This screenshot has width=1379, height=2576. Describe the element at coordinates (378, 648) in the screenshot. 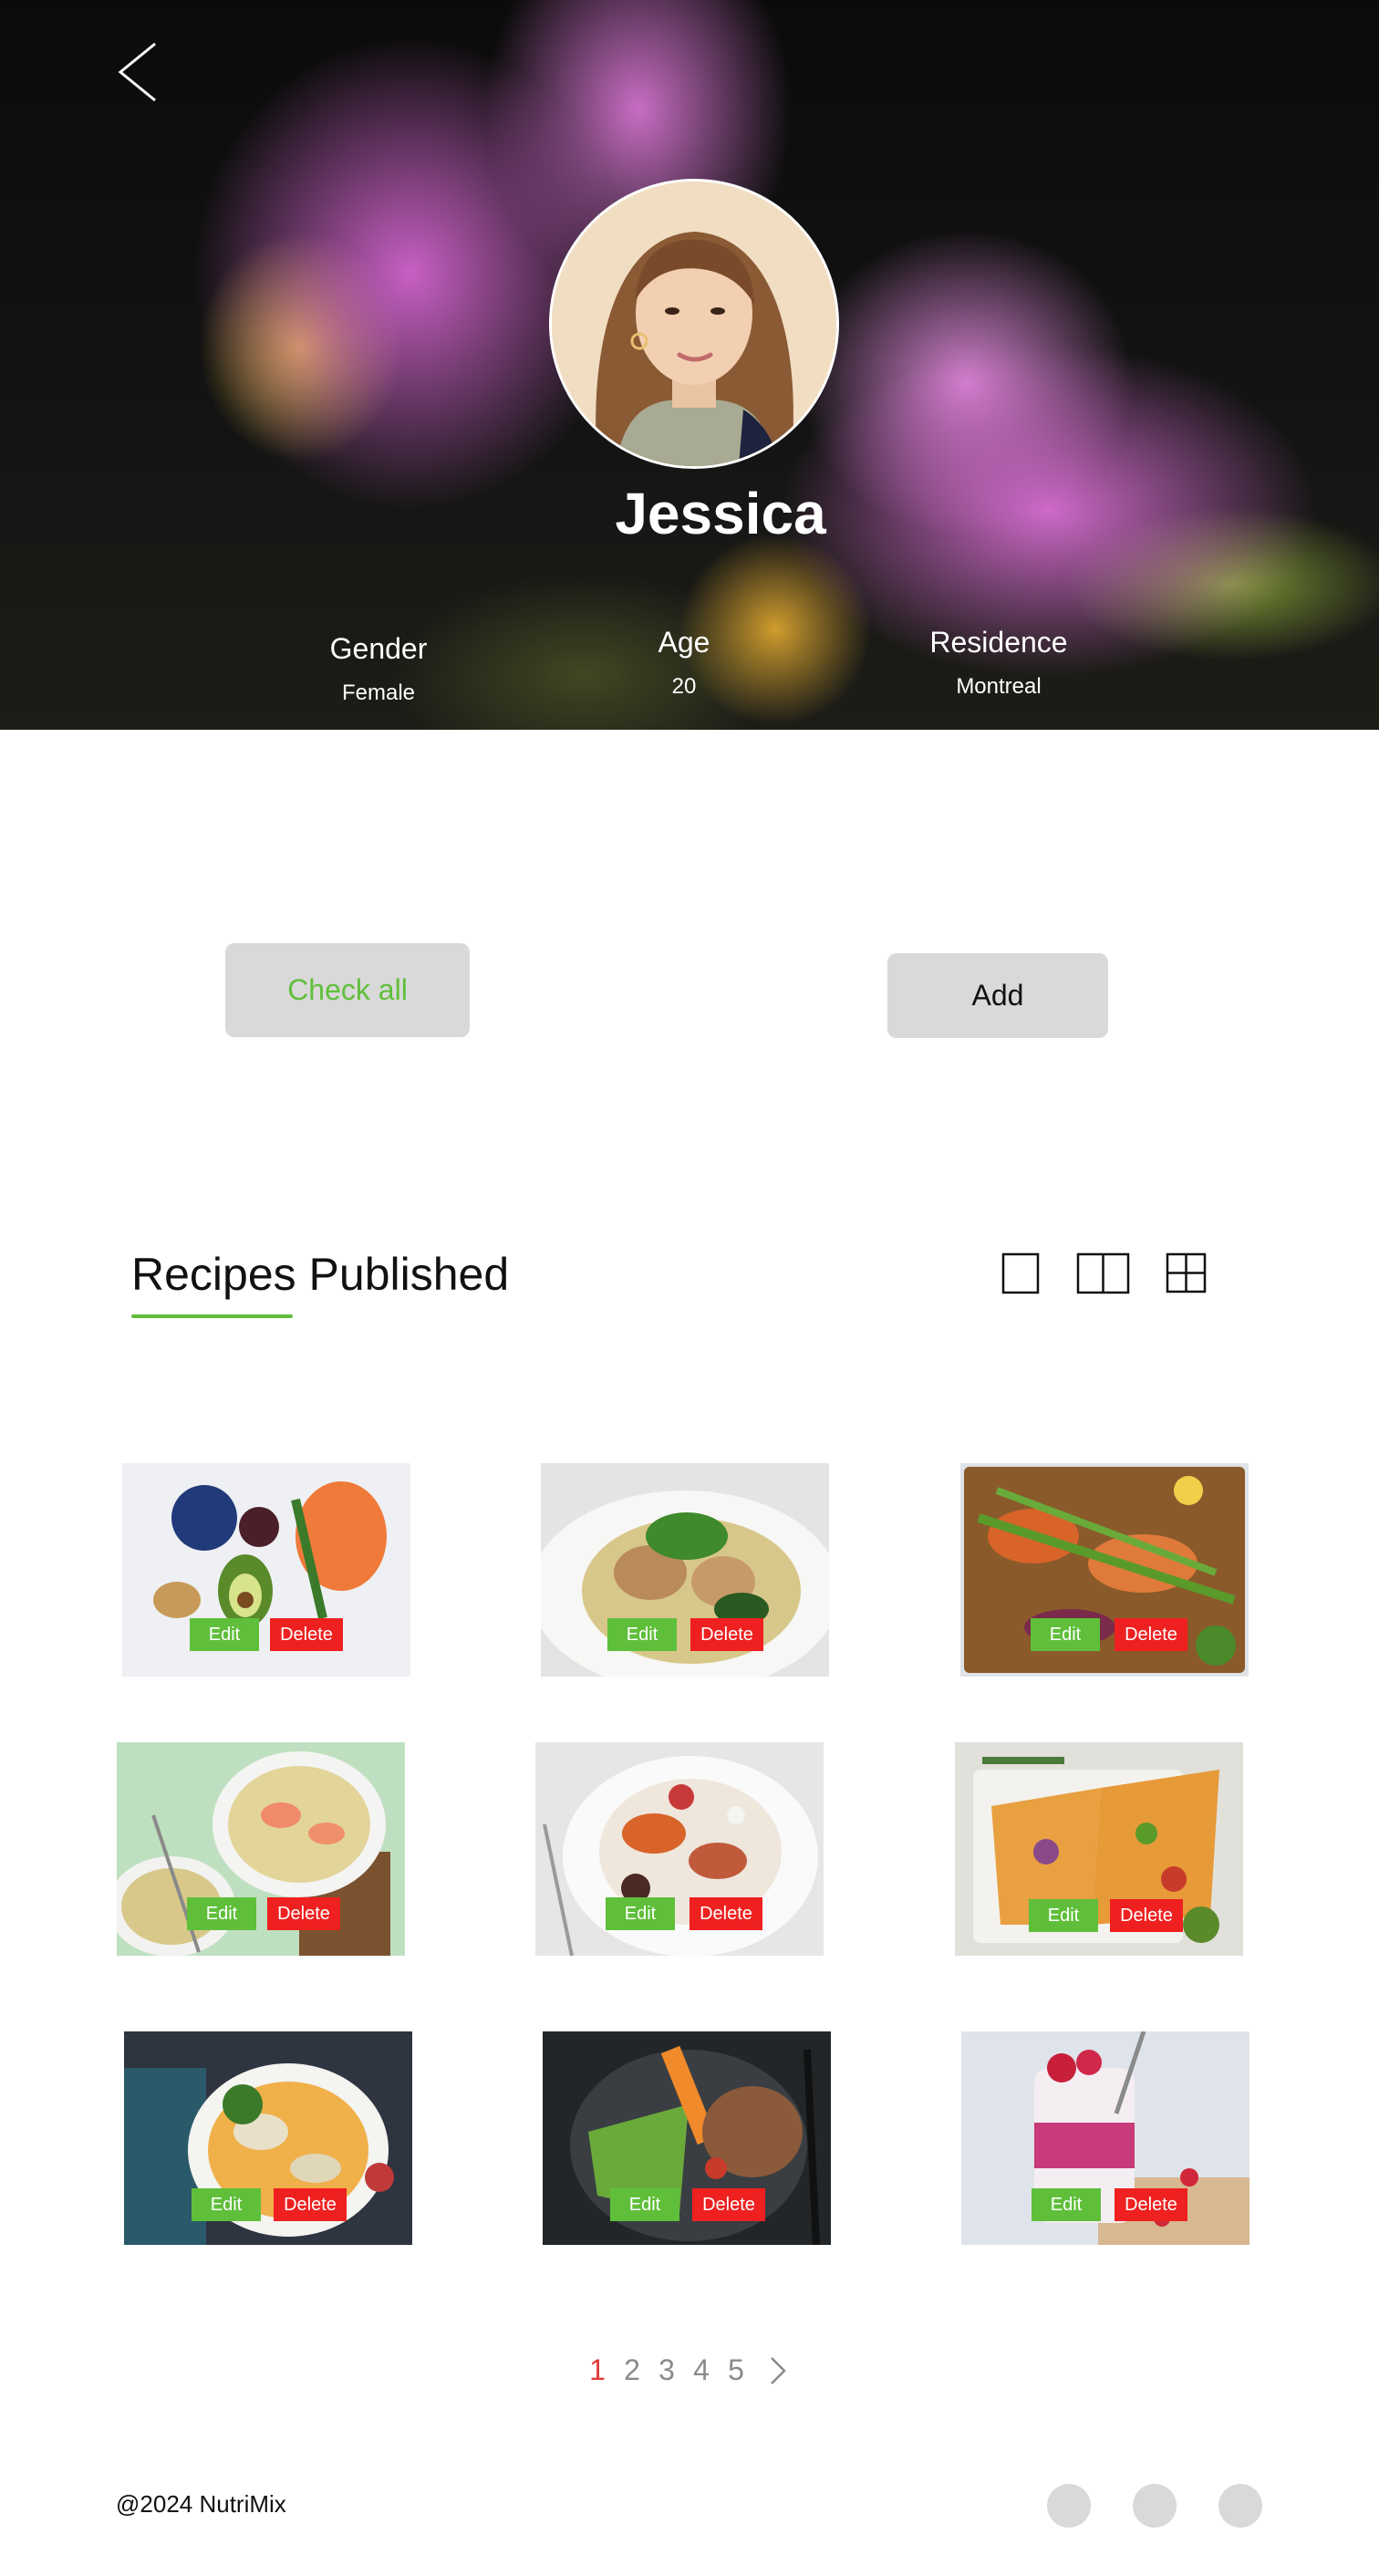

I see `stat-gender-label: Gender` at that location.